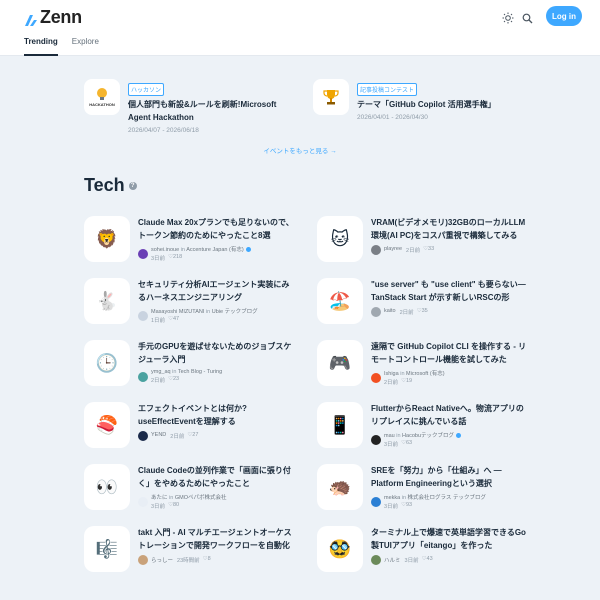 The width and height of the screenshot is (600, 600). I want to click on publication-name: GMOペパボ株式会社, so click(201, 498).